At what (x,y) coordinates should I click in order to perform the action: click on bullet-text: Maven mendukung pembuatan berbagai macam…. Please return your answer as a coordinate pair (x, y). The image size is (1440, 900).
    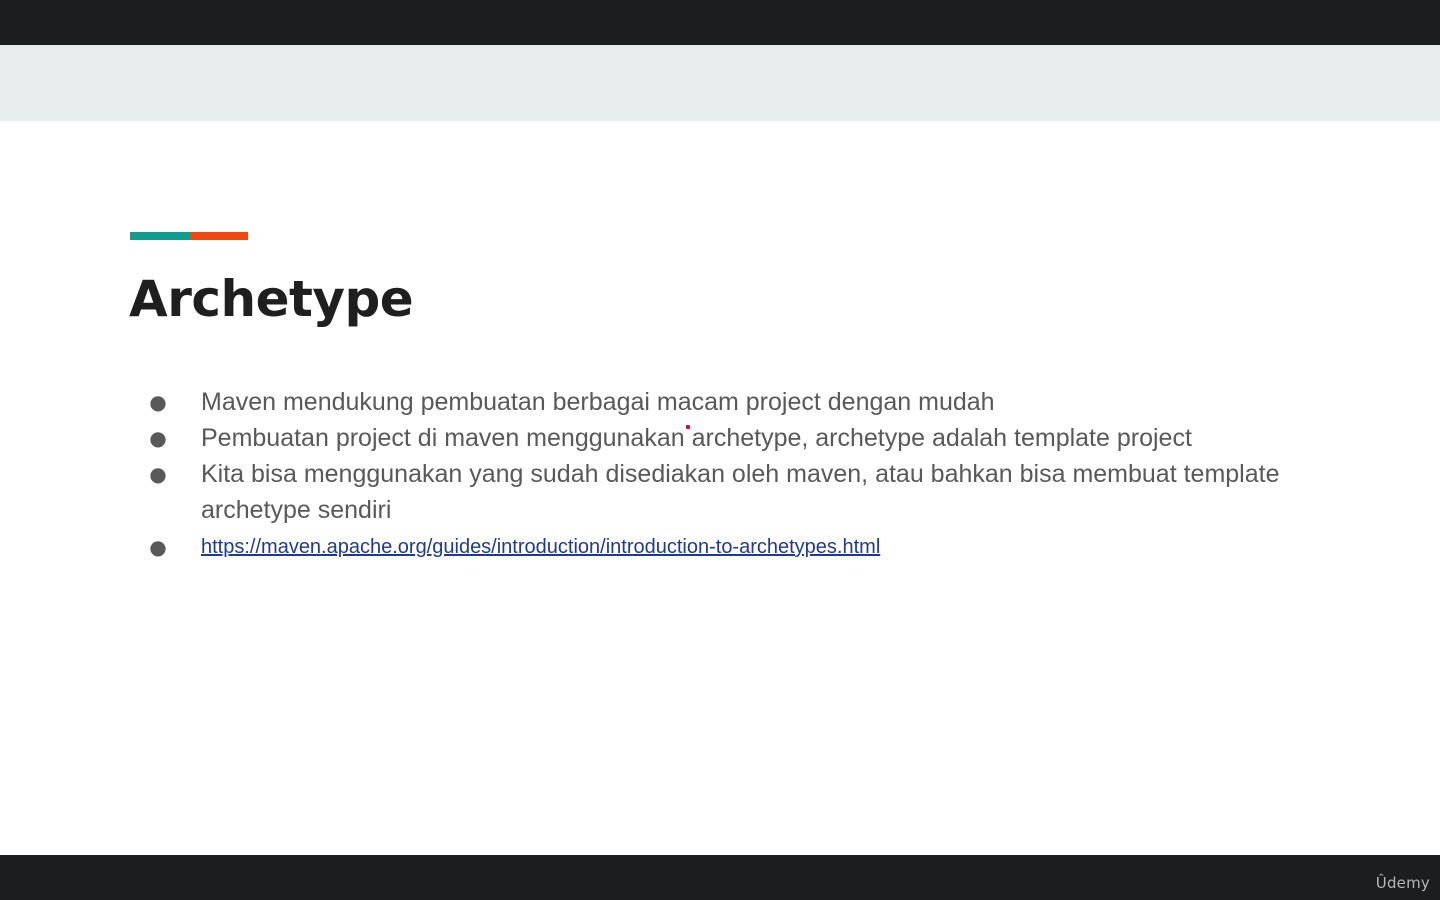
    Looking at the image, I should click on (598, 402).